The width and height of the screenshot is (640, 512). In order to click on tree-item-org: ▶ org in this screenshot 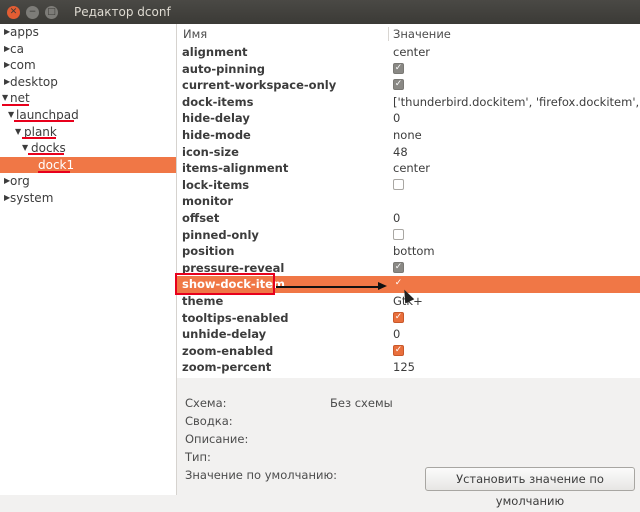, I will do `click(88, 181)`.